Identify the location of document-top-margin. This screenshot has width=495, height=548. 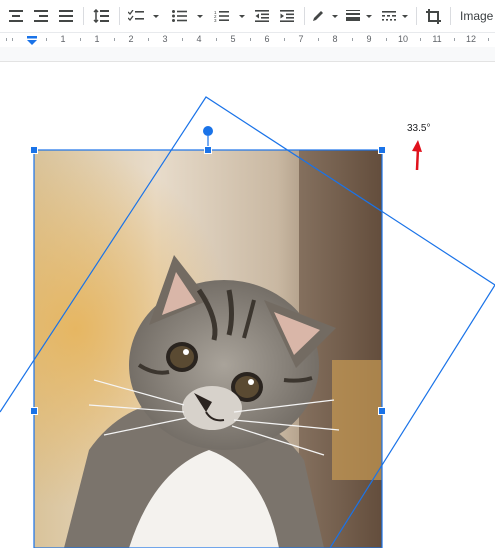
(247, 54).